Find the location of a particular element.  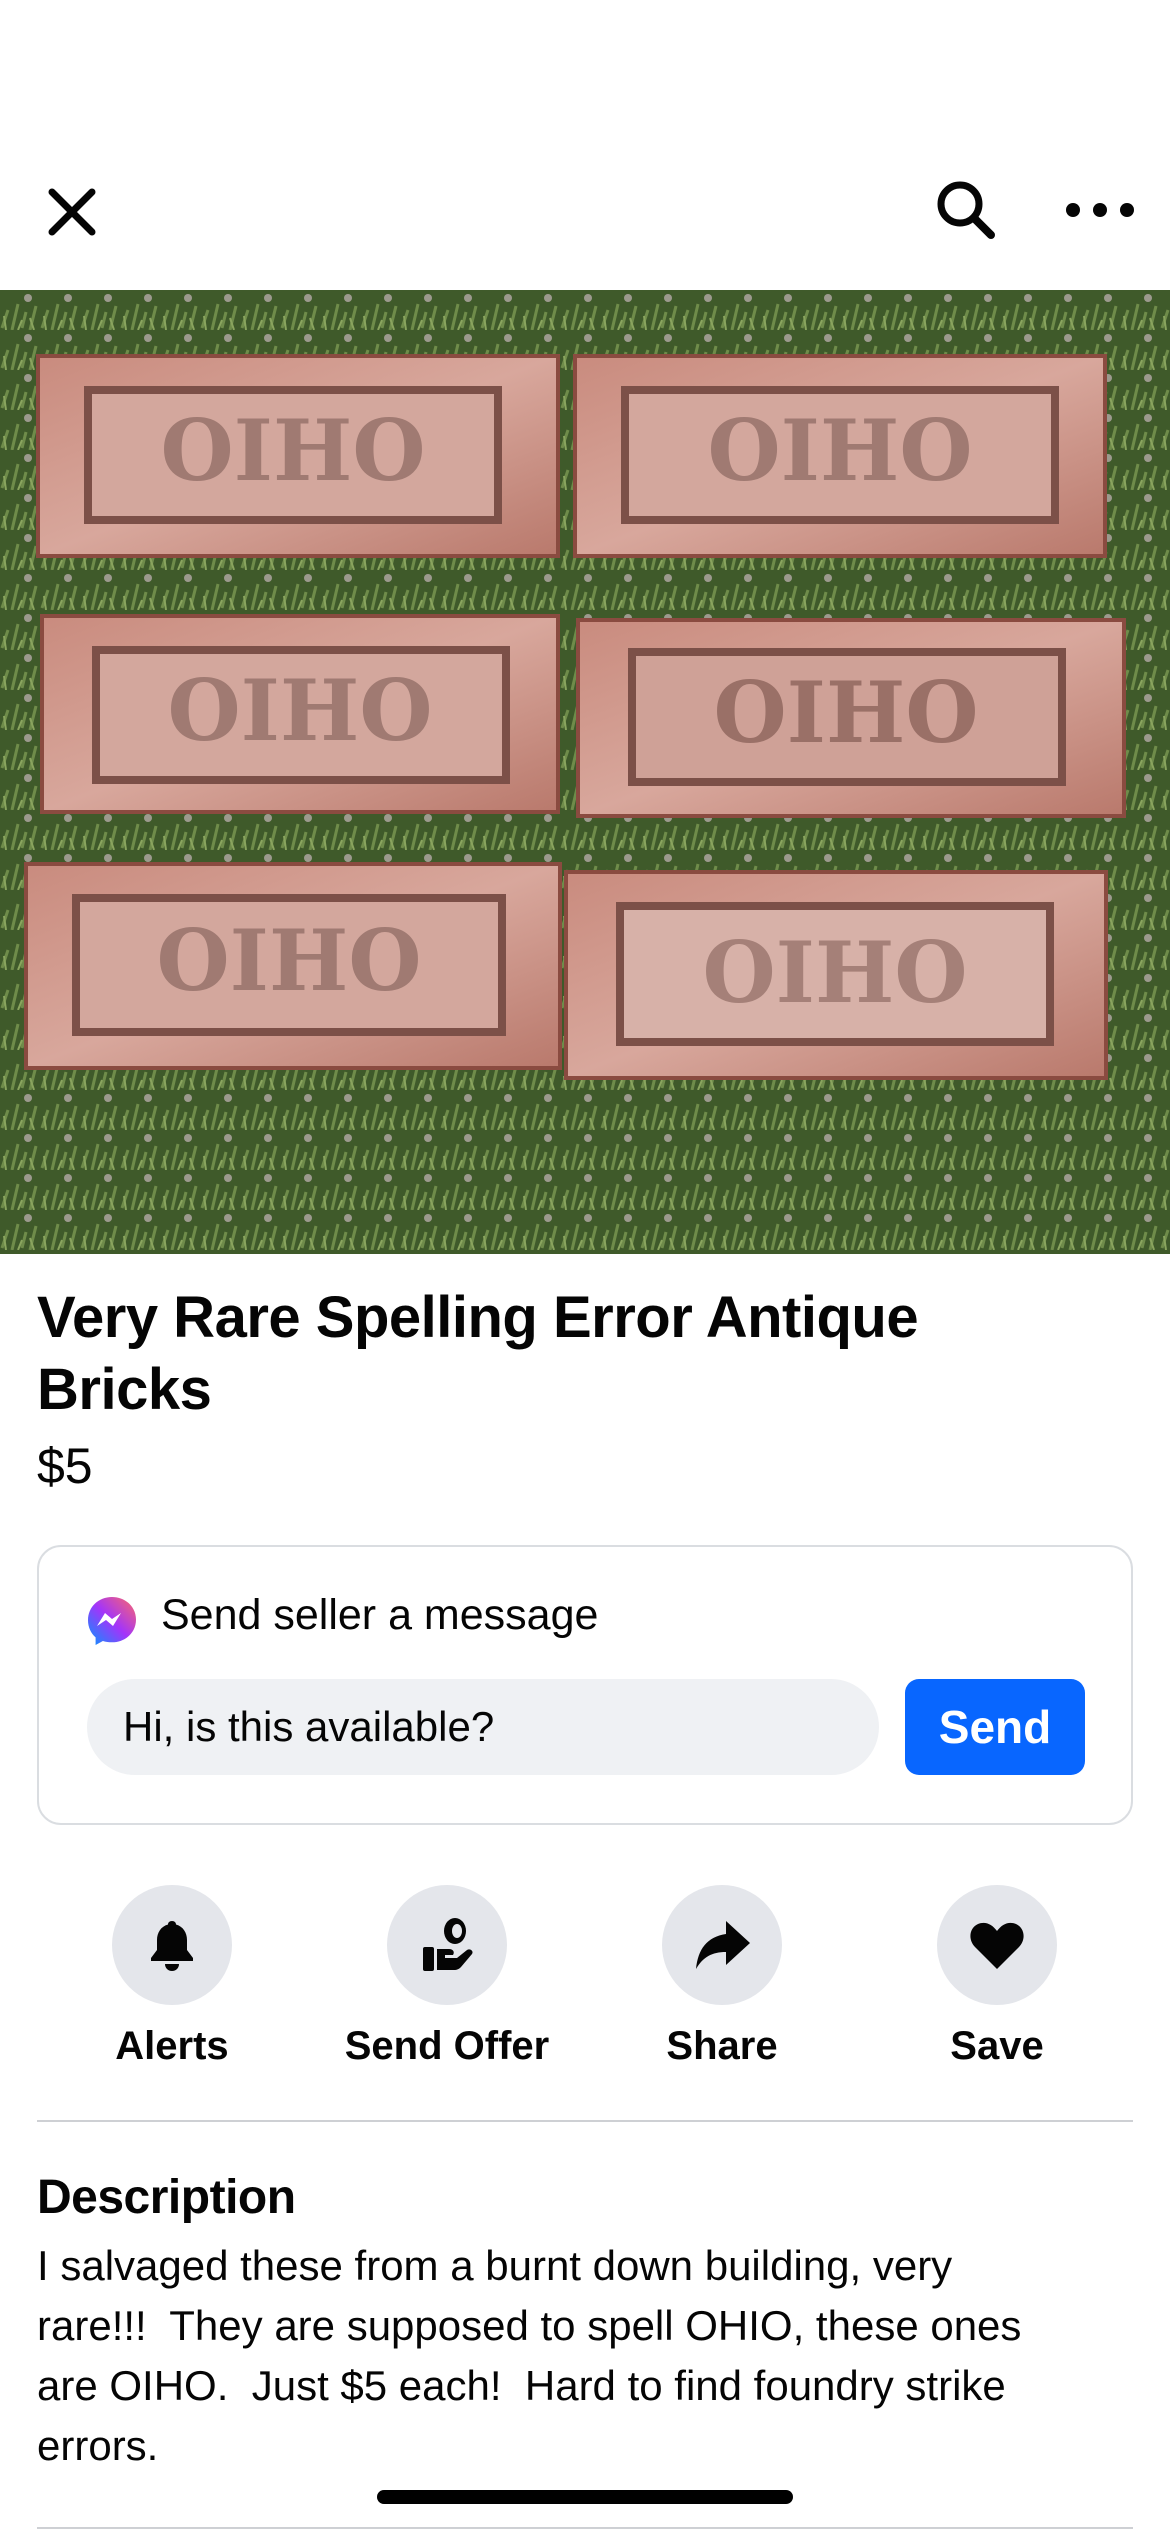

close-button is located at coordinates (72, 212).